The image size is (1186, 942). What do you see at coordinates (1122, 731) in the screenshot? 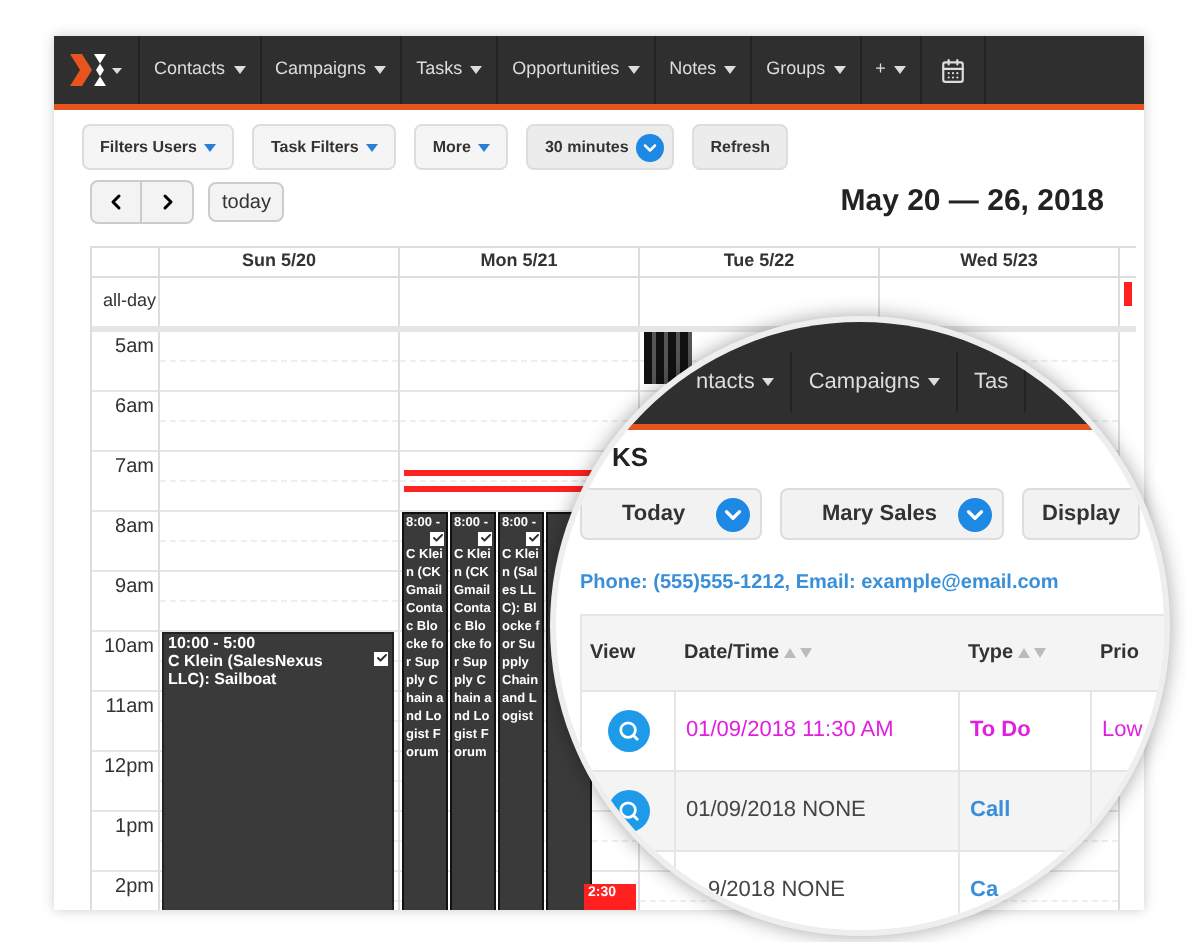
I see `priority-cell-text: Low` at bounding box center [1122, 731].